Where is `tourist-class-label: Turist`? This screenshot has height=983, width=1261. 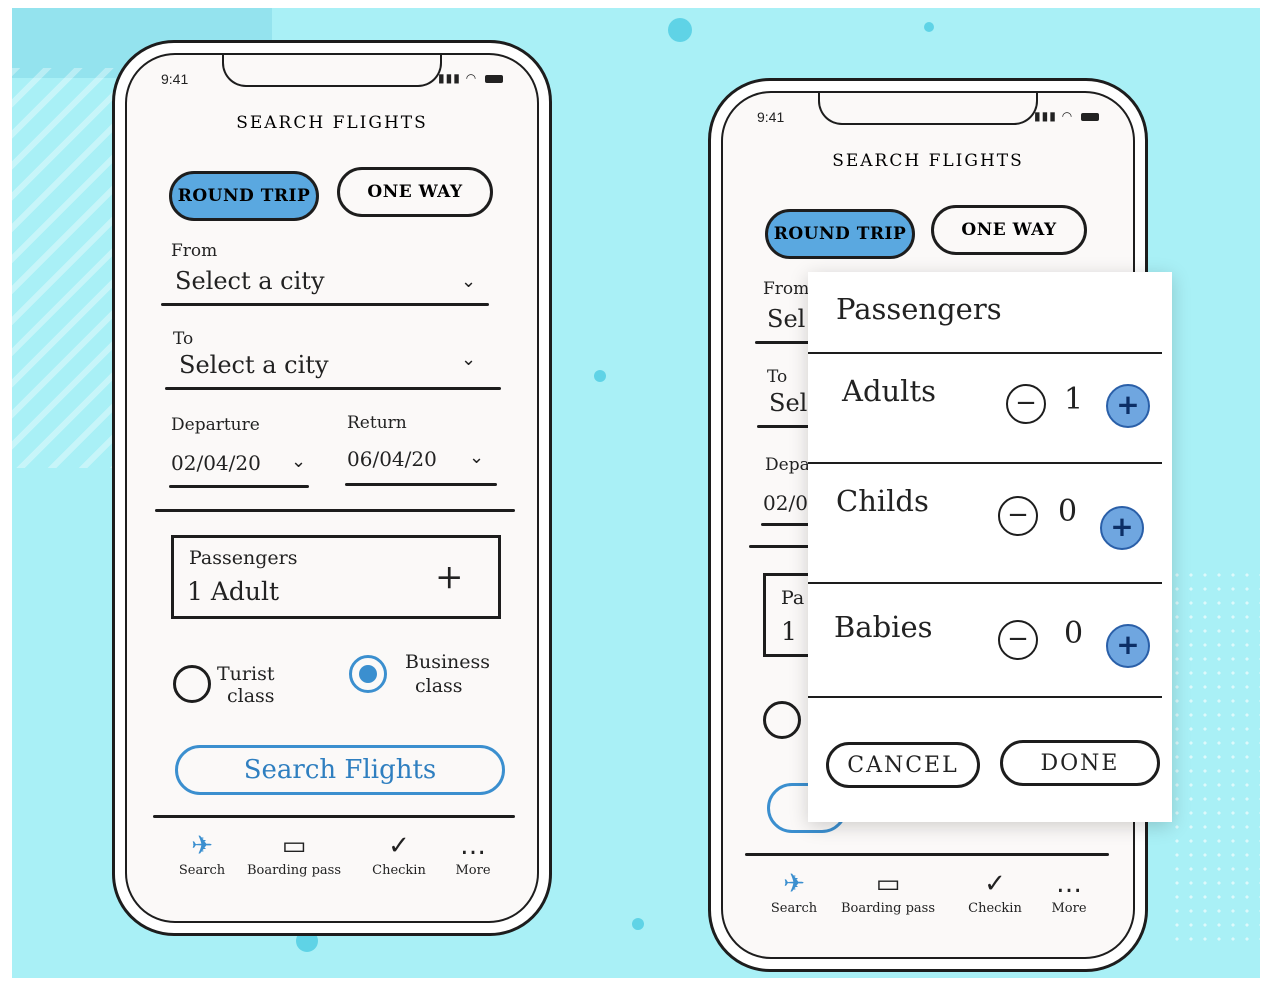
tourist-class-label: Turist is located at coordinates (246, 674).